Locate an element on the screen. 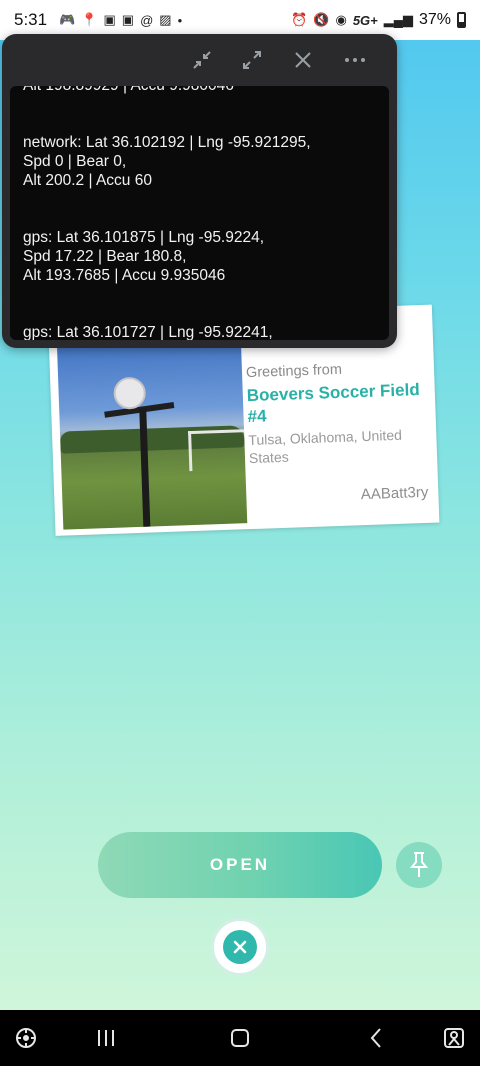 The image size is (480, 1066). postcard-location: Tulsa, Oklahoma, United States is located at coordinates (325, 446).